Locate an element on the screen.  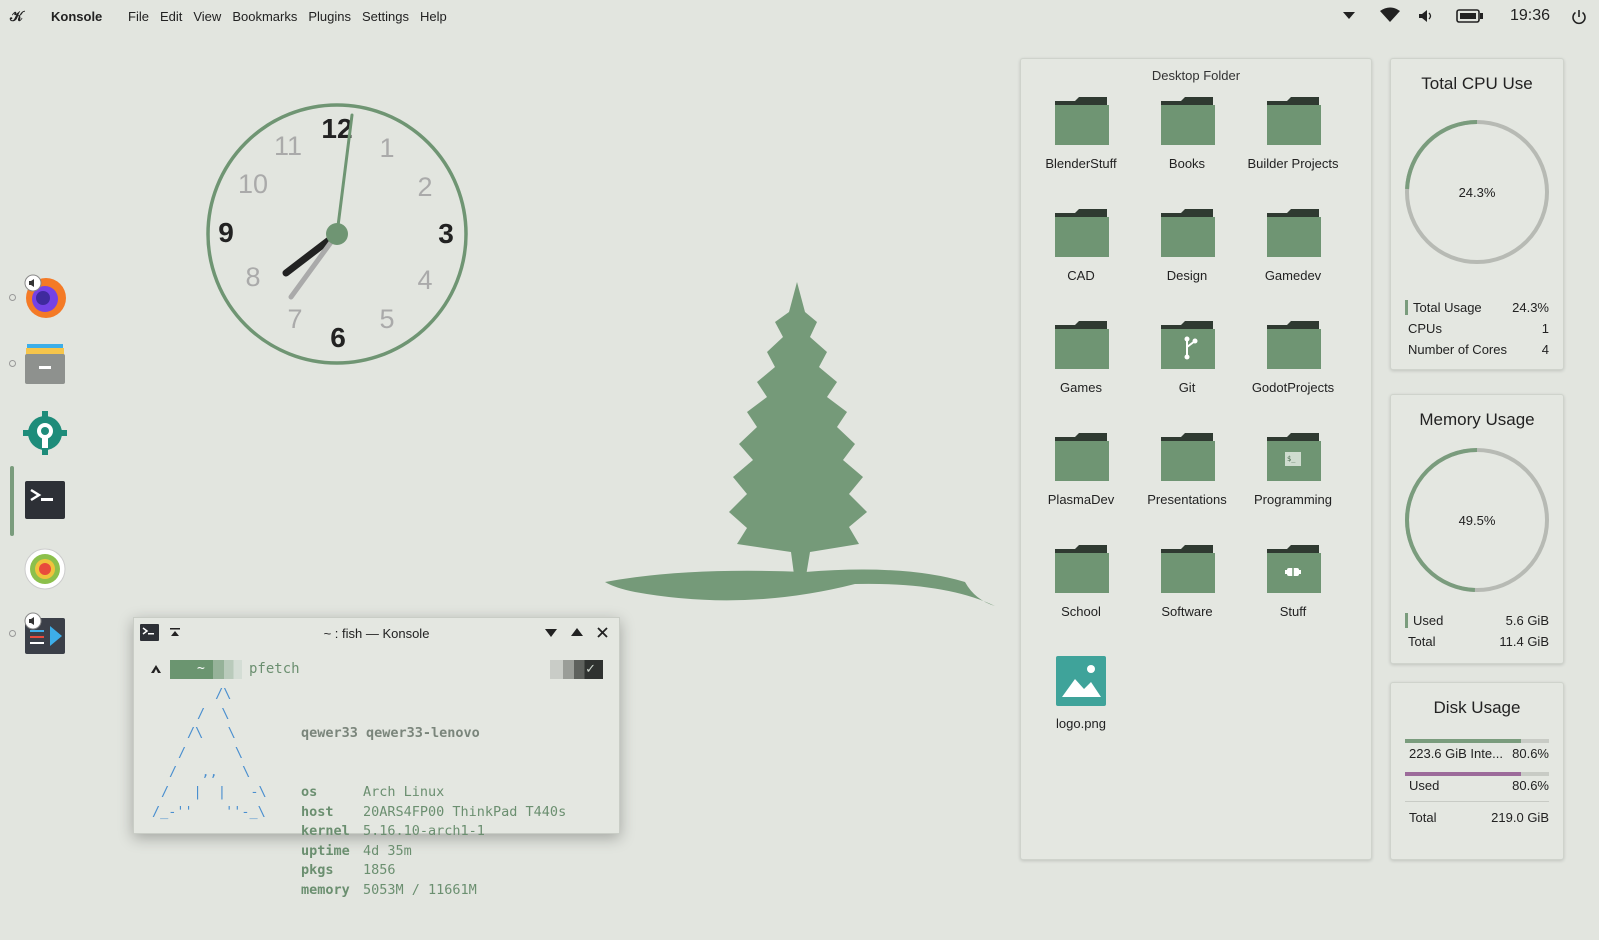
active-indicator is located at coordinates (12, 501).